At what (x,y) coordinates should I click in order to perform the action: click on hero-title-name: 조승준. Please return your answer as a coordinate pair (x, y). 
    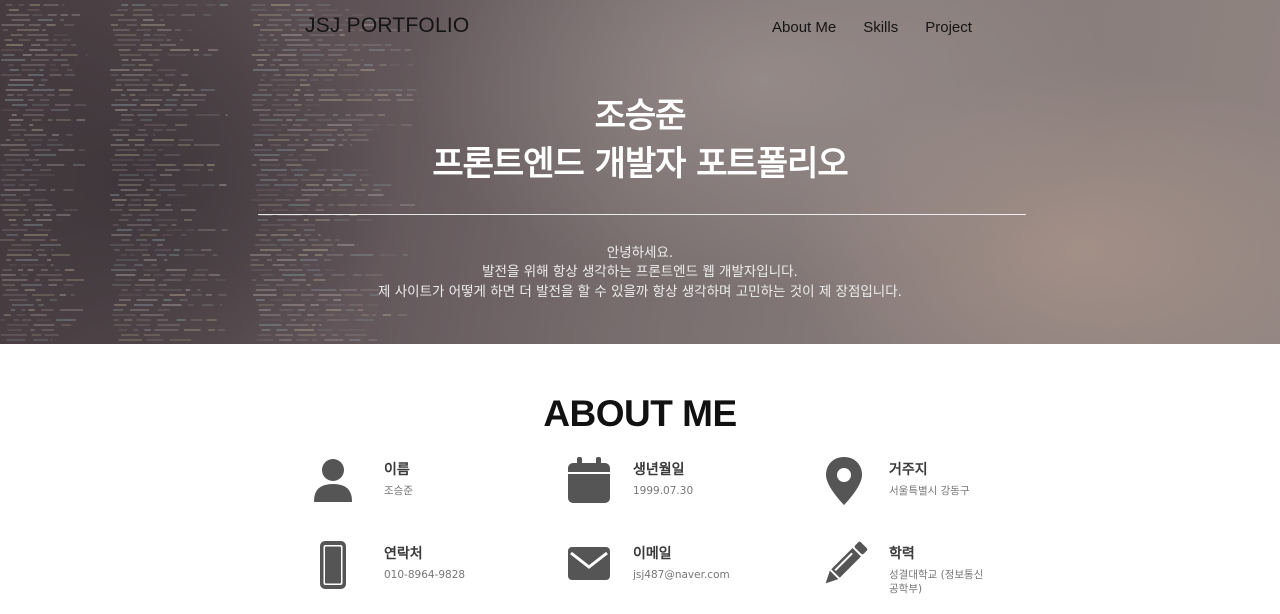
    Looking at the image, I should click on (640, 116).